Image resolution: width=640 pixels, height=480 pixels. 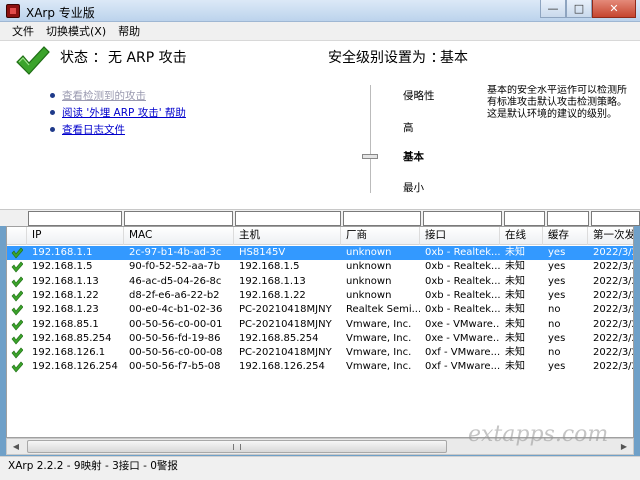 I want to click on cell-mac: 2c-97-b1-4b-ad-3c, so click(x=175, y=252).